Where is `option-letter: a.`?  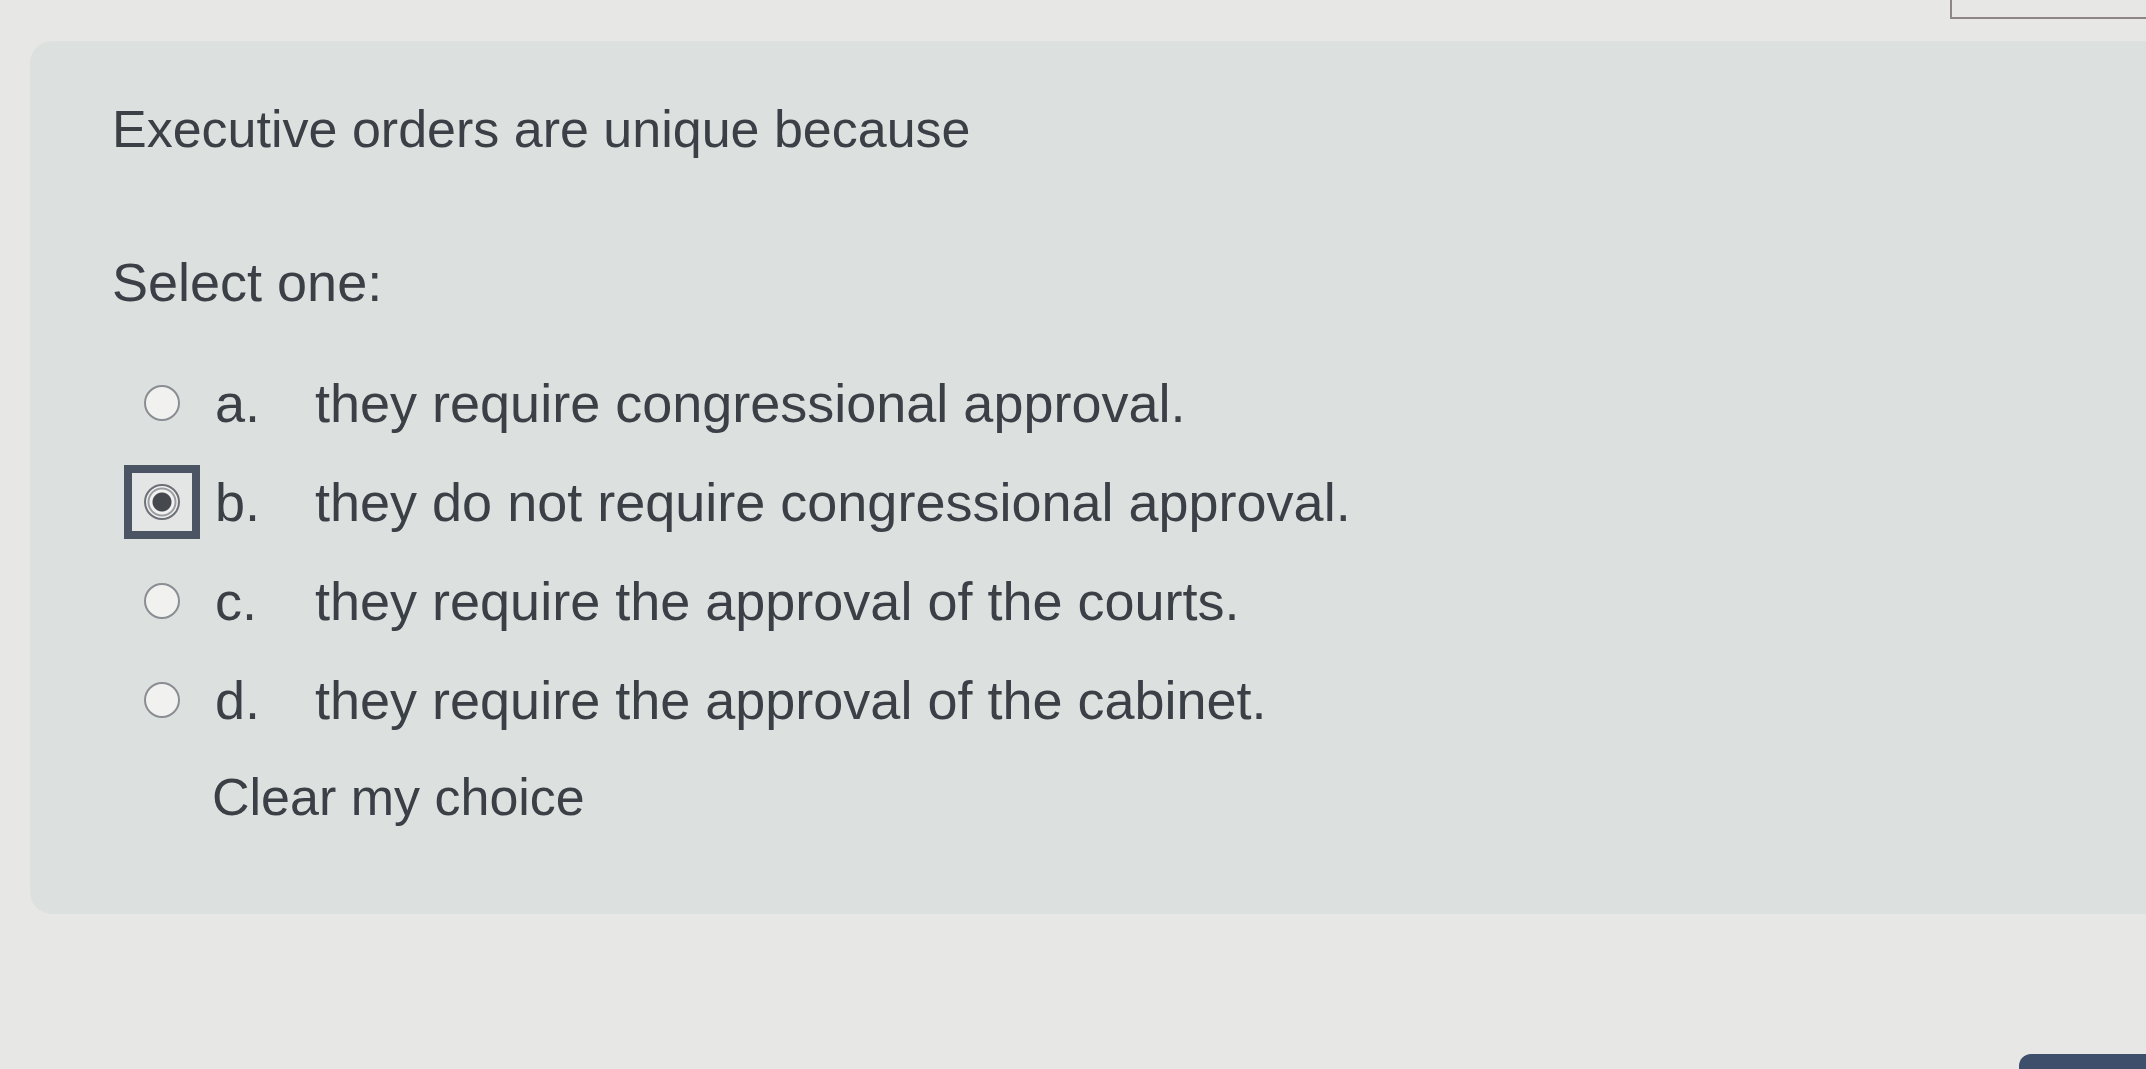 option-letter: a. is located at coordinates (265, 402).